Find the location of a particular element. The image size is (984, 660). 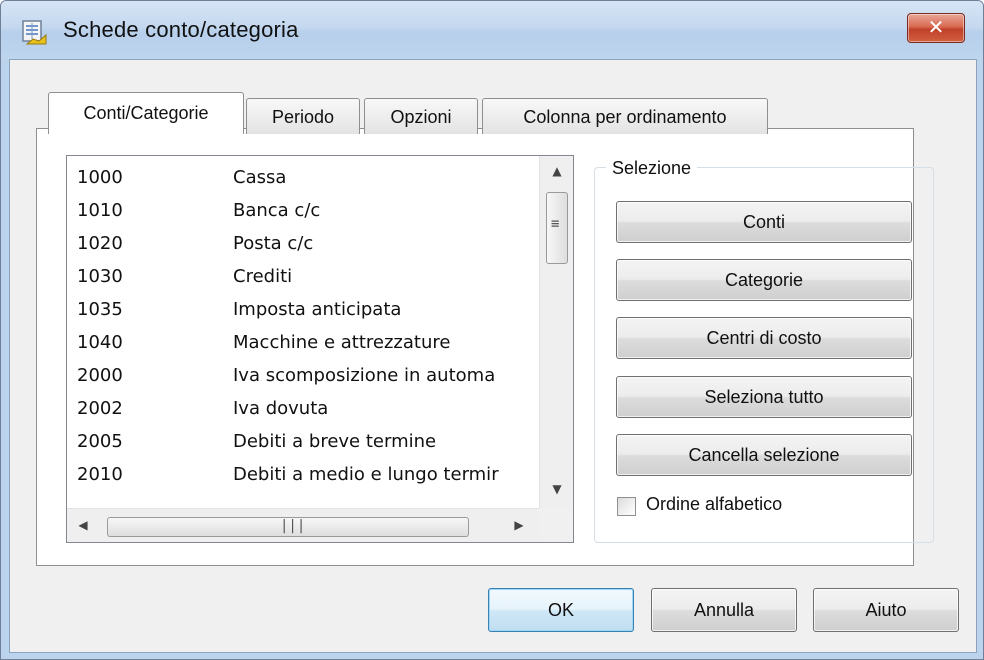

horizontal-scrollbar: ◀ ||| ▶ is located at coordinates (303, 525).